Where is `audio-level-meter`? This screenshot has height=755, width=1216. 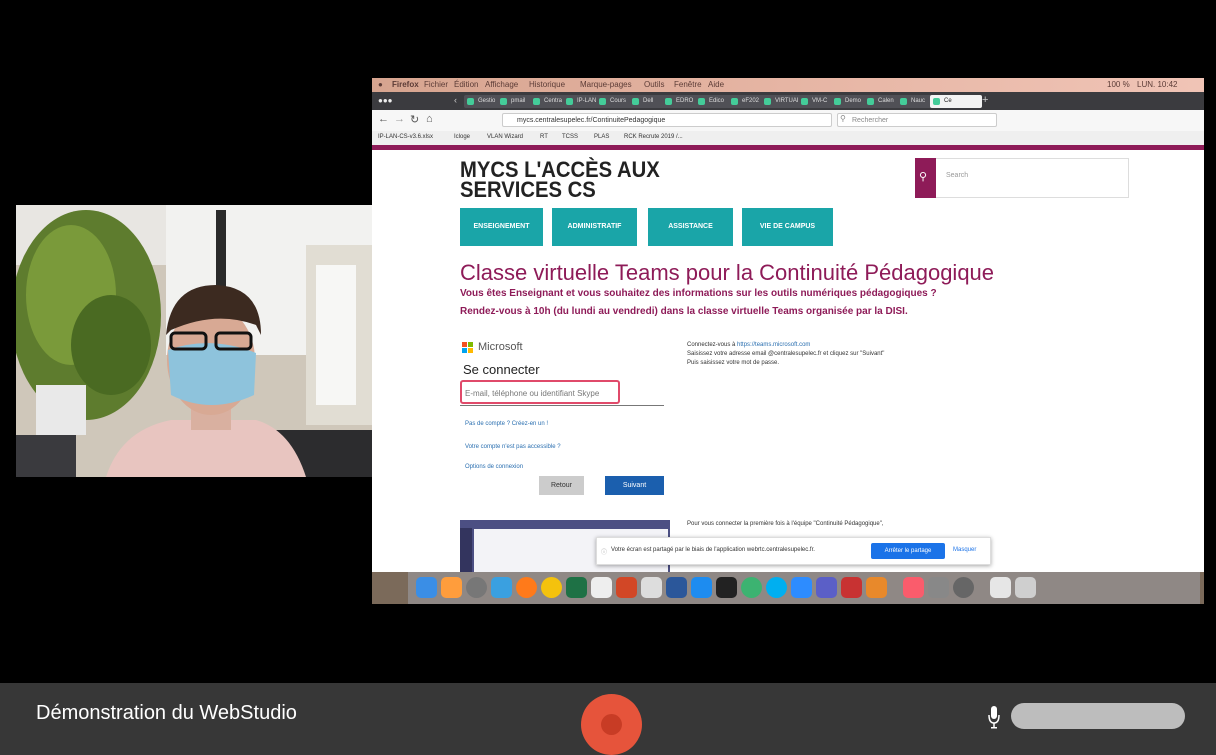 audio-level-meter is located at coordinates (1098, 716).